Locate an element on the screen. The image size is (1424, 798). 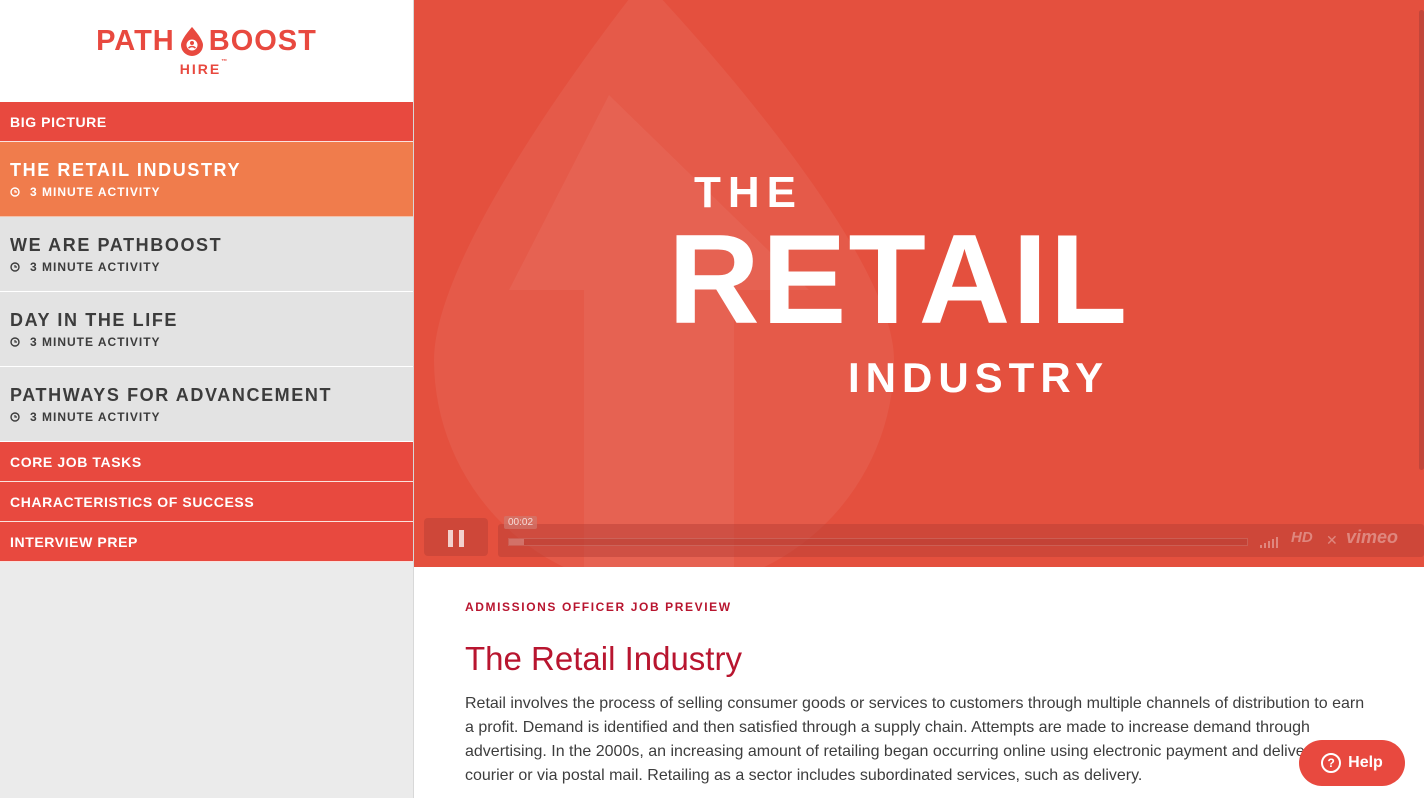
video-title-retail: RETAIL is located at coordinates (899, 279).